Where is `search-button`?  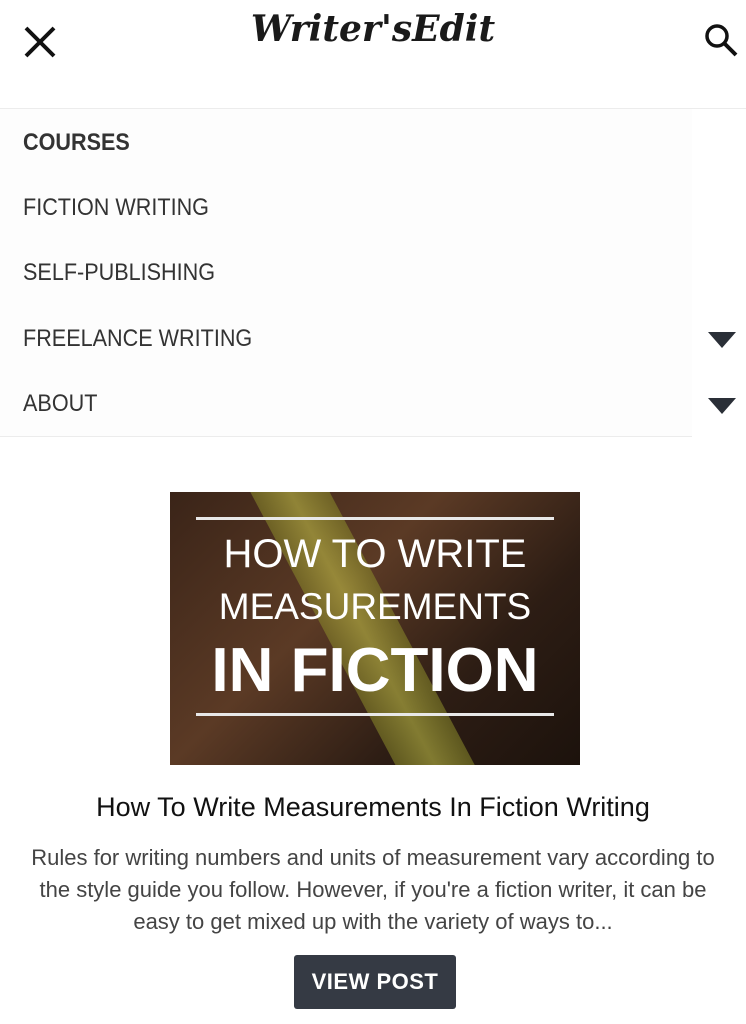 search-button is located at coordinates (722, 40).